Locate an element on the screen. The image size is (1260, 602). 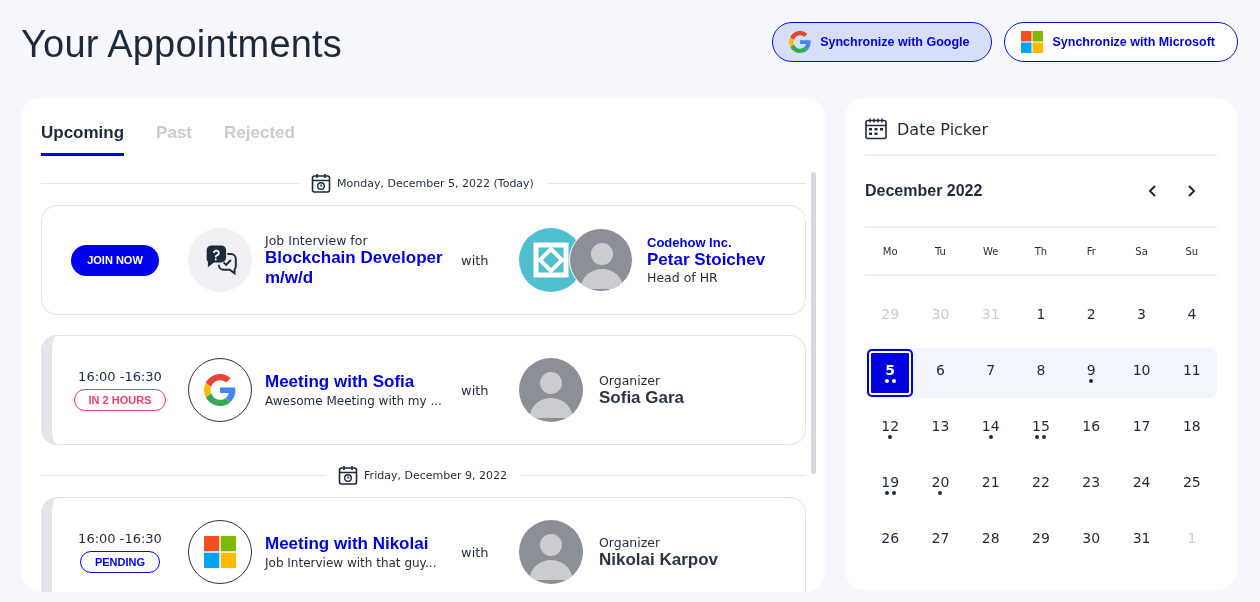
weekday-label: Tu is located at coordinates (940, 251).